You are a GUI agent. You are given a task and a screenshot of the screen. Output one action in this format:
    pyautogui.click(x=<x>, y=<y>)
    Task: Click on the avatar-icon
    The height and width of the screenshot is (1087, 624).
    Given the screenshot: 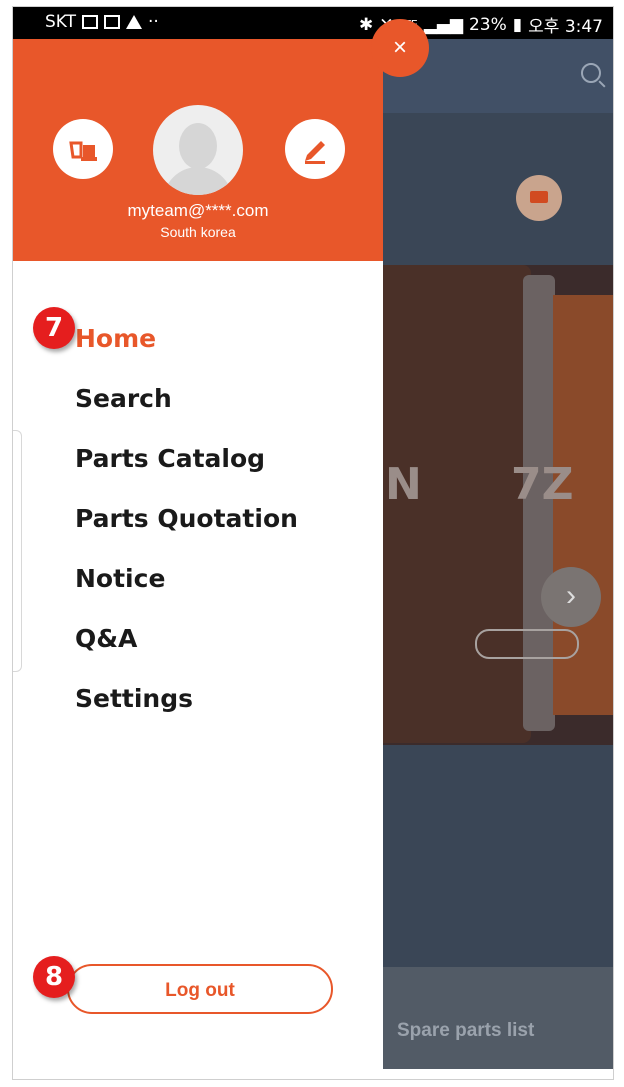 What is the action you would take?
    pyautogui.click(x=198, y=146)
    